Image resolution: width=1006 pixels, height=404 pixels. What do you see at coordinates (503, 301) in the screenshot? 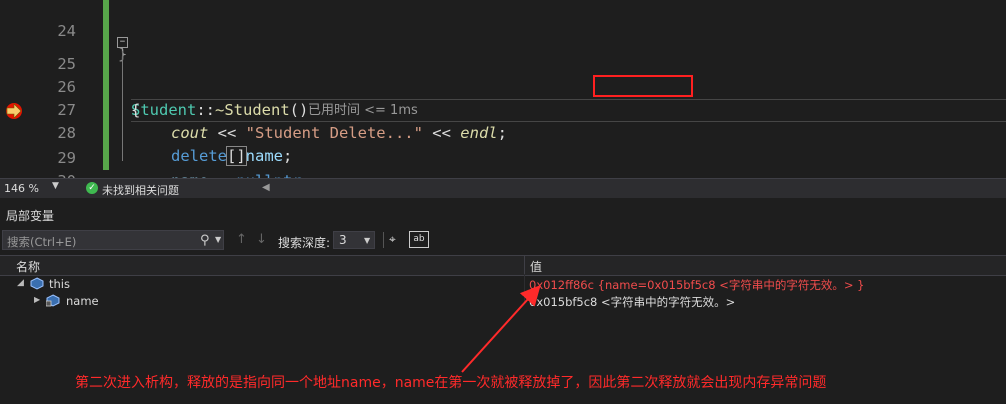
I see `locals-row-name: ▶ name 0x015bf5c8 <字符串中的字符无效。>` at bounding box center [503, 301].